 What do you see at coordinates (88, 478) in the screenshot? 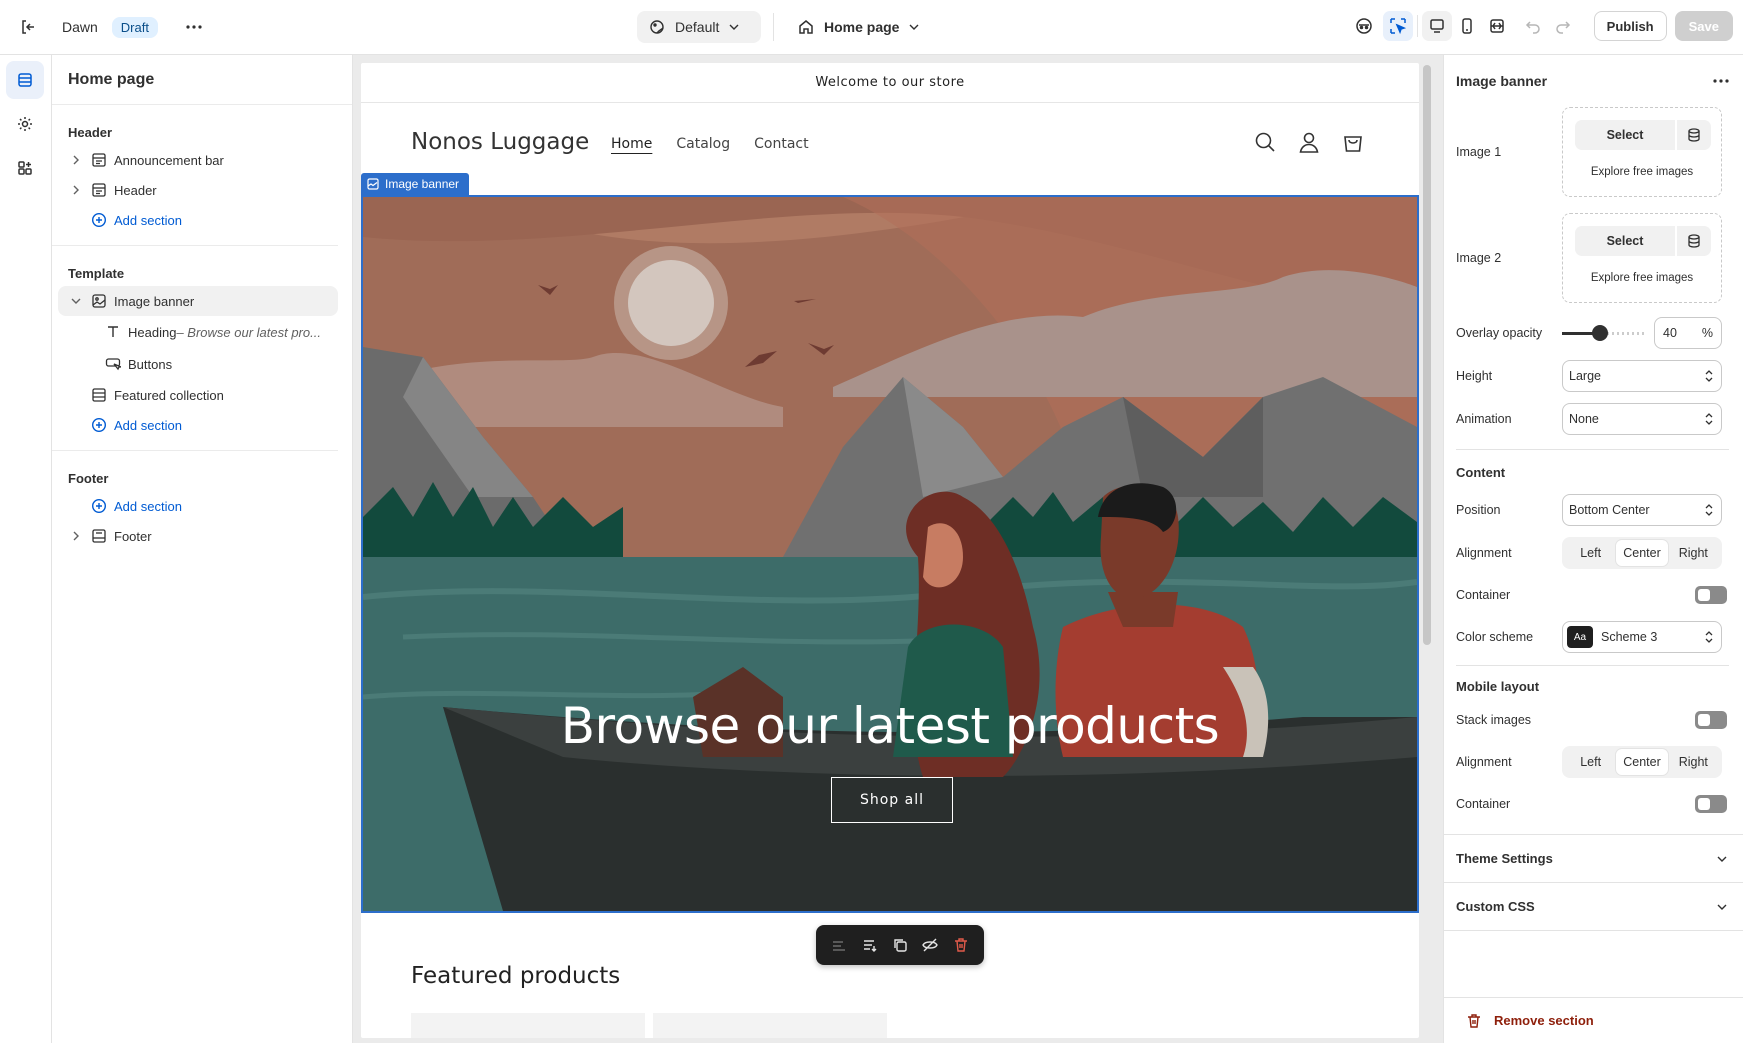
I see `group-title: Footer` at bounding box center [88, 478].